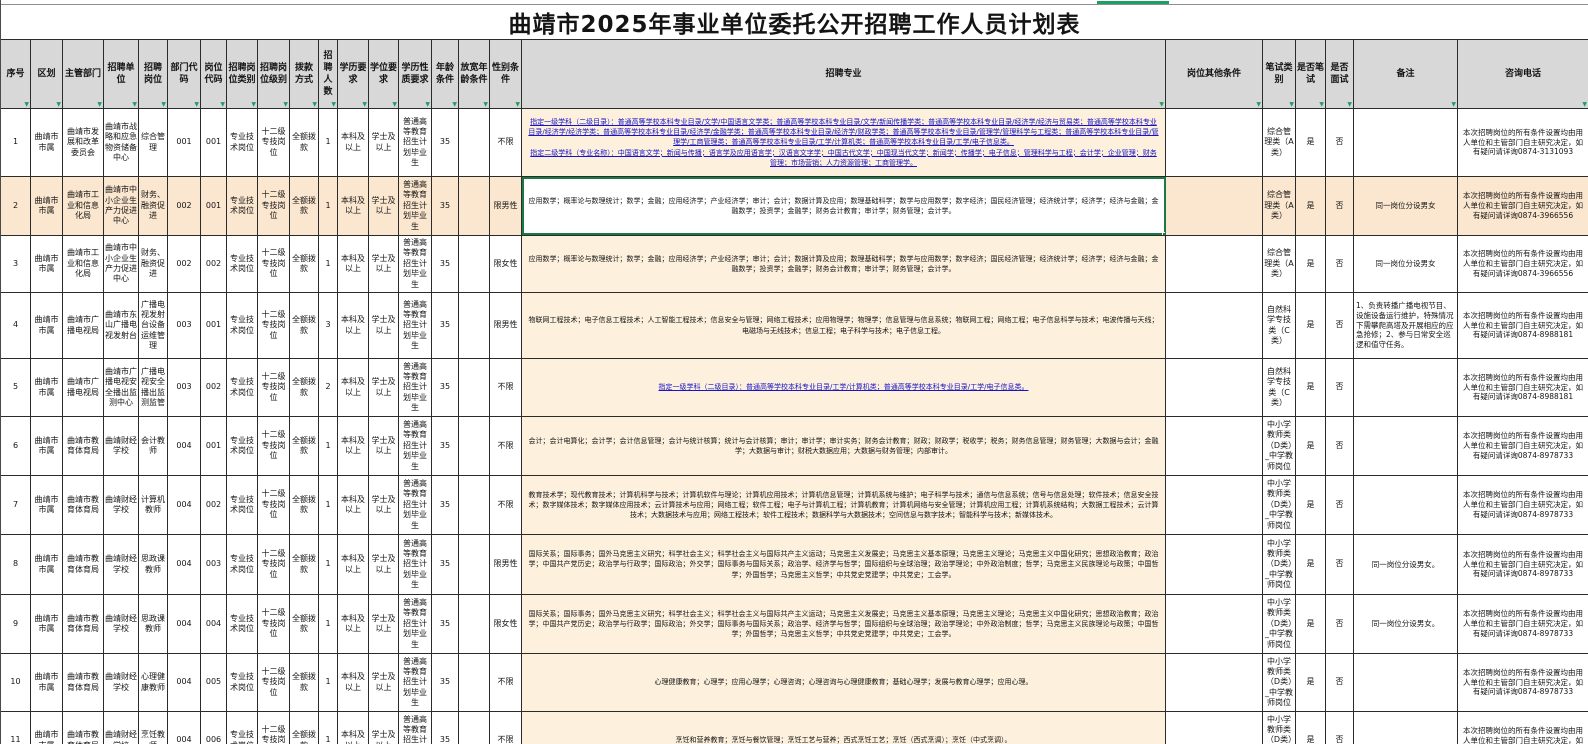 The height and width of the screenshot is (744, 1588). I want to click on cell-position: 烹饪教师, so click(153, 728).